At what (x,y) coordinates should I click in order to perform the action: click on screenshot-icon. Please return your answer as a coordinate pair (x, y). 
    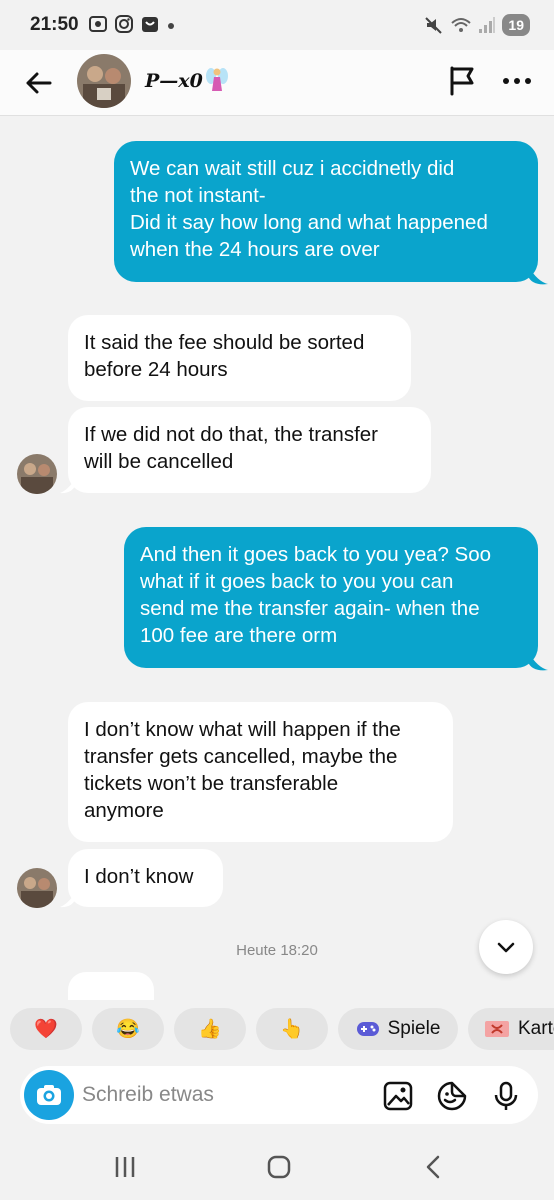
    Looking at the image, I should click on (98, 24).